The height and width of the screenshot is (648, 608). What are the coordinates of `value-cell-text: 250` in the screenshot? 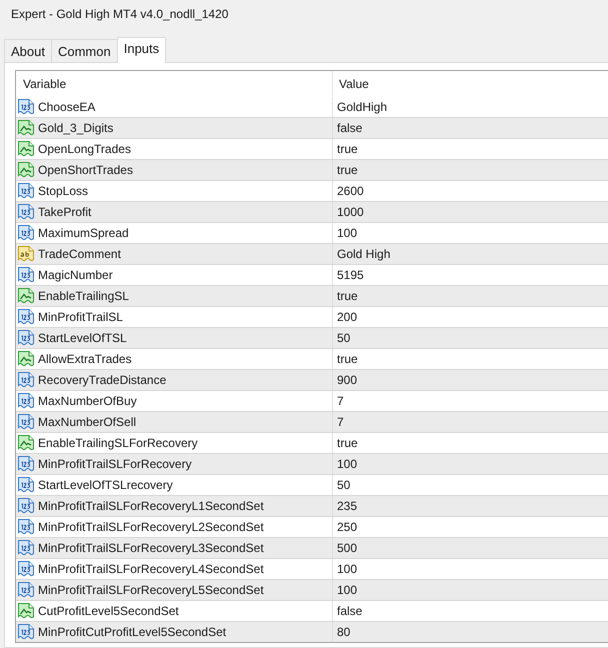 It's located at (347, 527).